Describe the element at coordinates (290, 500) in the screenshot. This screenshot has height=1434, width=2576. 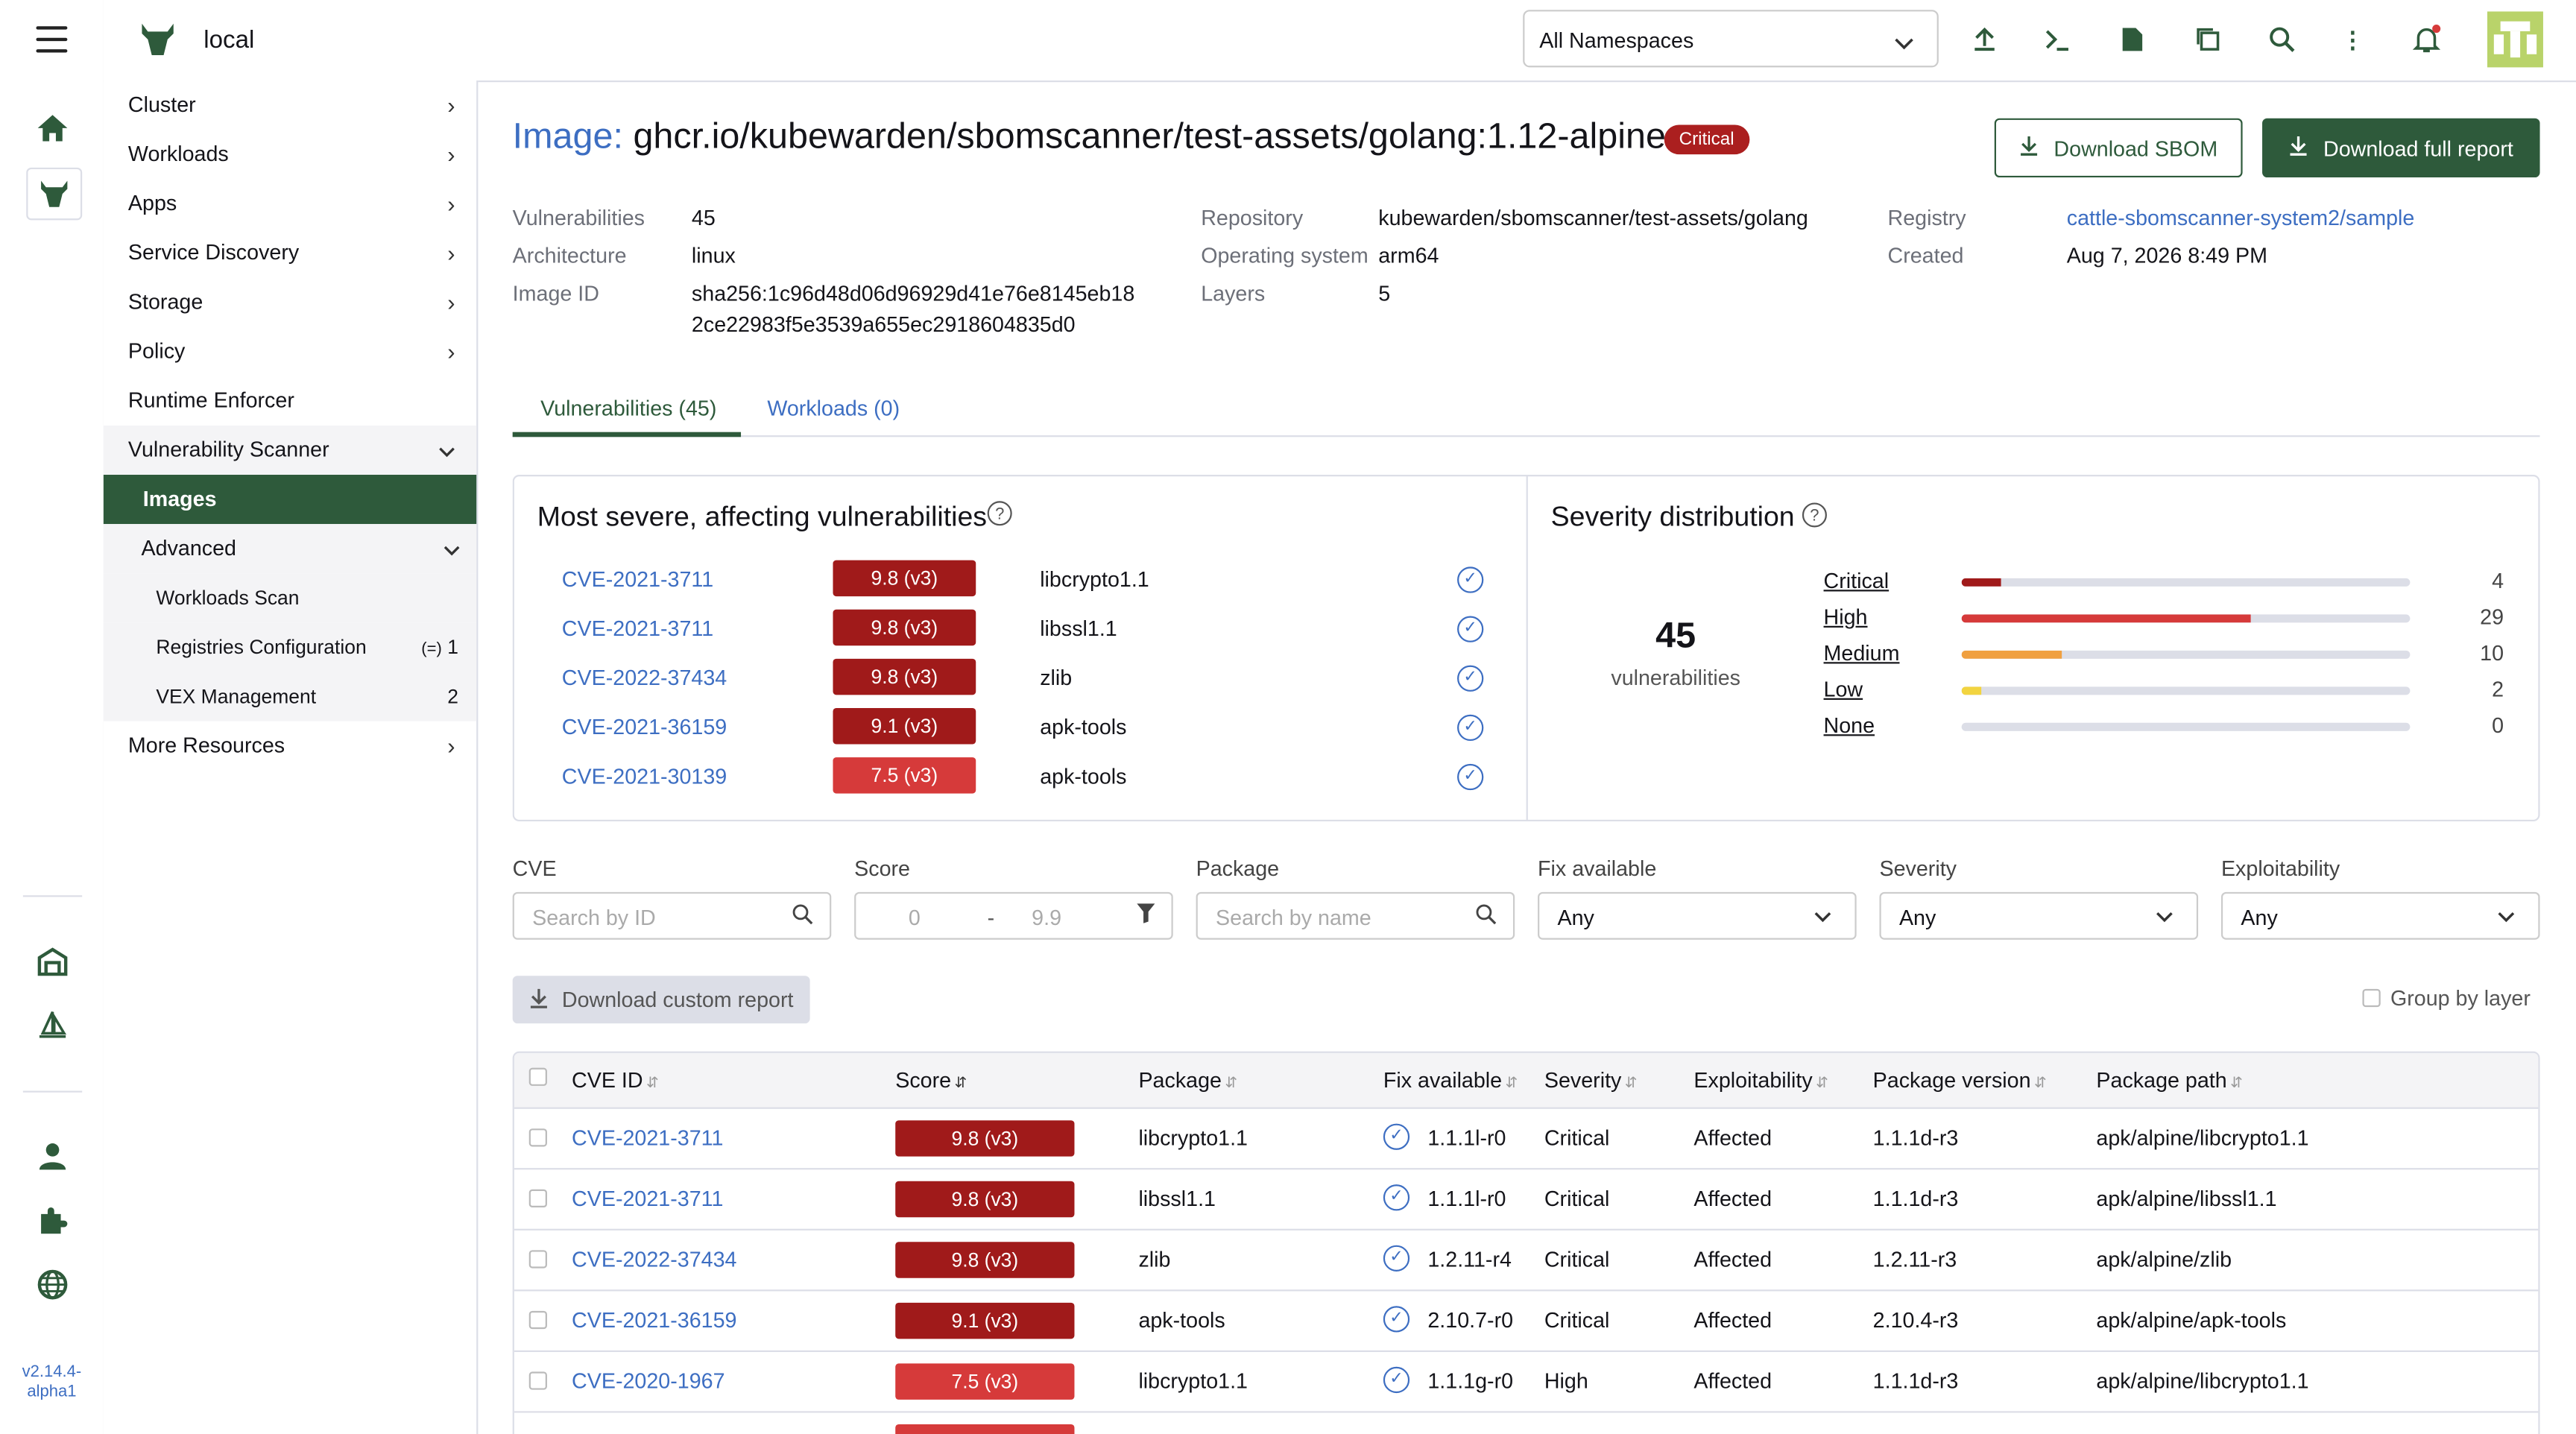
I see `sidebar-item-images: Images` at that location.